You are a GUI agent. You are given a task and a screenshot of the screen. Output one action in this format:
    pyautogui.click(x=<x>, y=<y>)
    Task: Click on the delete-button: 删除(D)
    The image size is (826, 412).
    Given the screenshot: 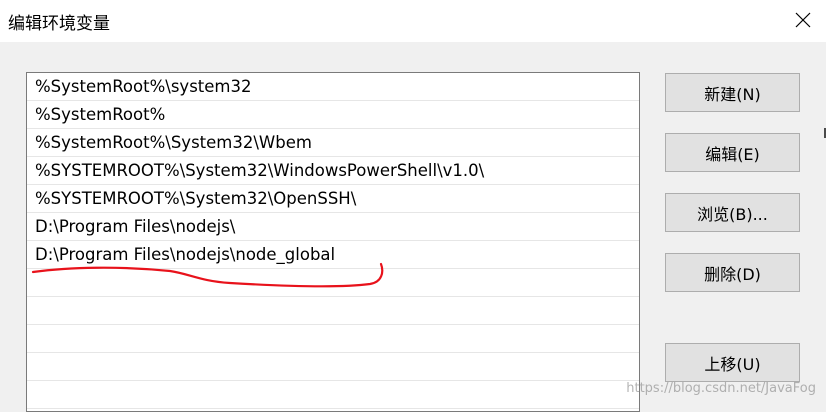 What is the action you would take?
    pyautogui.click(x=732, y=272)
    